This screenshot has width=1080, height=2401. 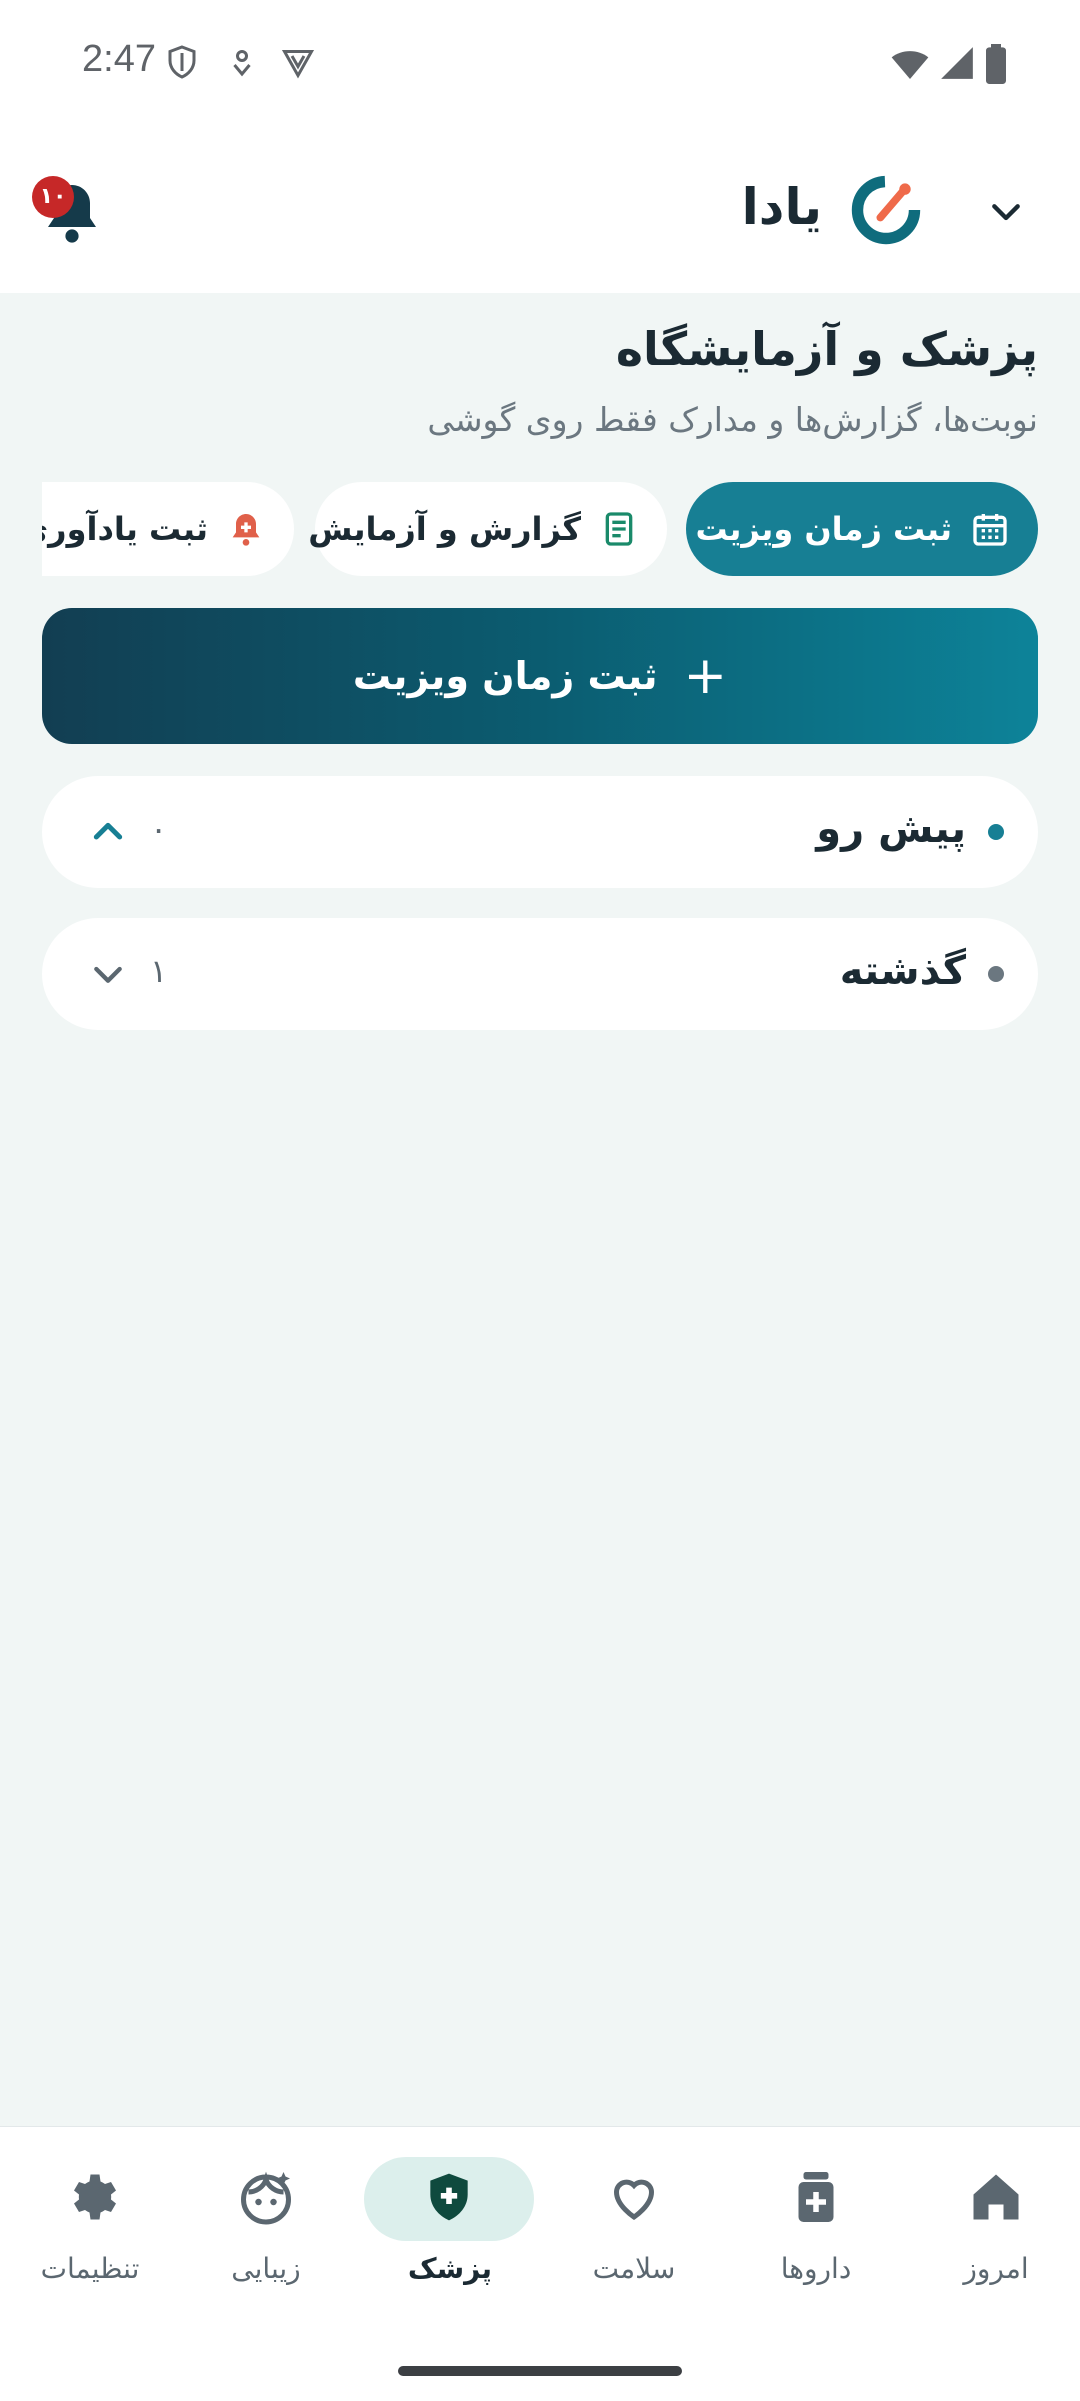 What do you see at coordinates (449, 2197) in the screenshot?
I see `shield-plus-icon` at bounding box center [449, 2197].